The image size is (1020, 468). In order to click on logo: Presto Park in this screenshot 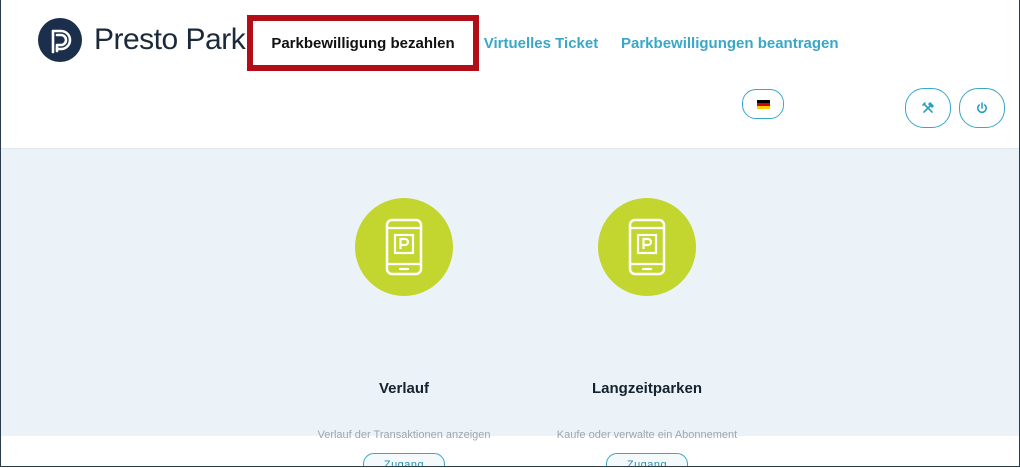, I will do `click(142, 40)`.